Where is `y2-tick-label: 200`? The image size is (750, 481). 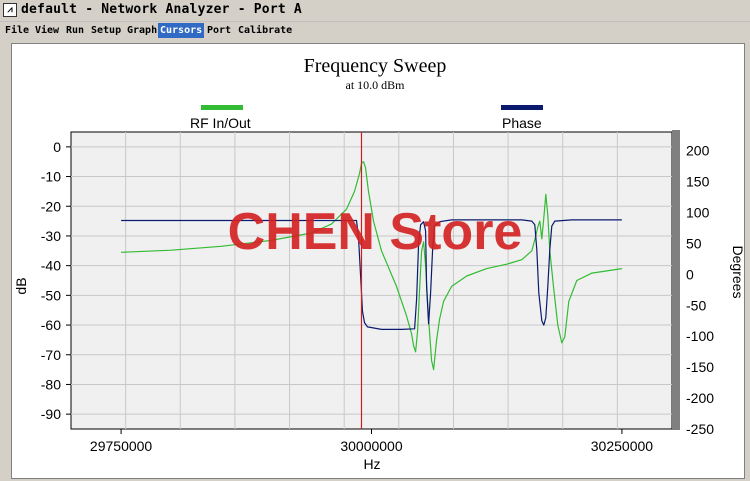
y2-tick-label: 200 is located at coordinates (698, 151).